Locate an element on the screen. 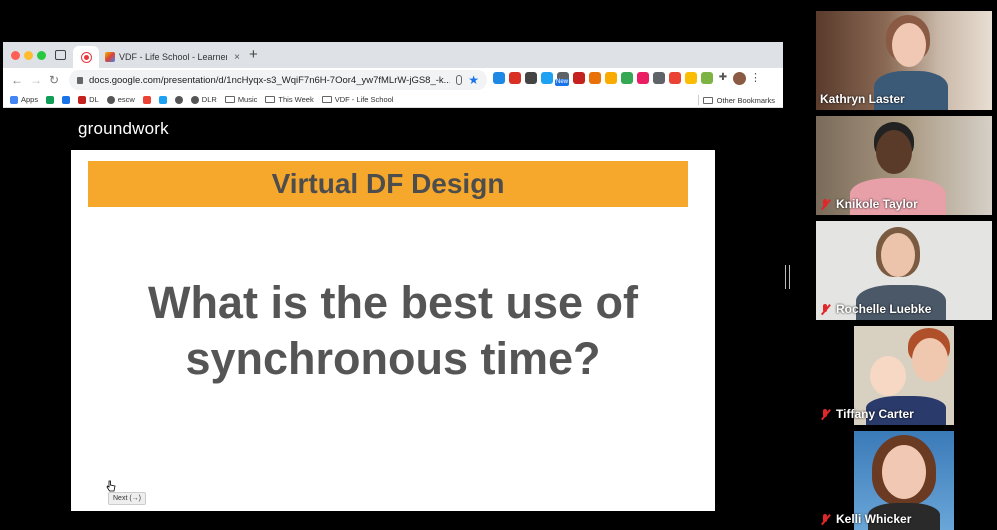  microphone-icon is located at coordinates (459, 80).